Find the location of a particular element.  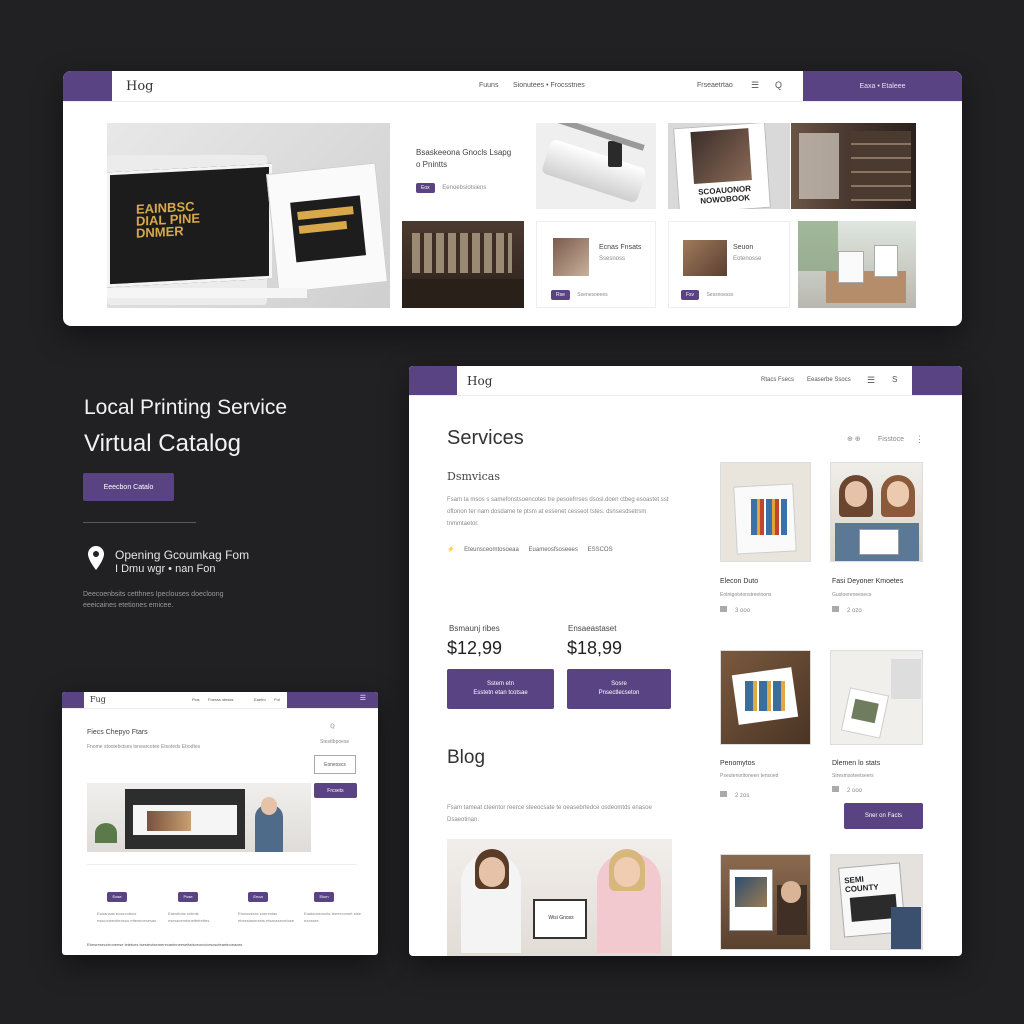

feature-2-text: Eaesttobs sntmte nsesscemtonettefrettes is located at coordinates (189, 917).